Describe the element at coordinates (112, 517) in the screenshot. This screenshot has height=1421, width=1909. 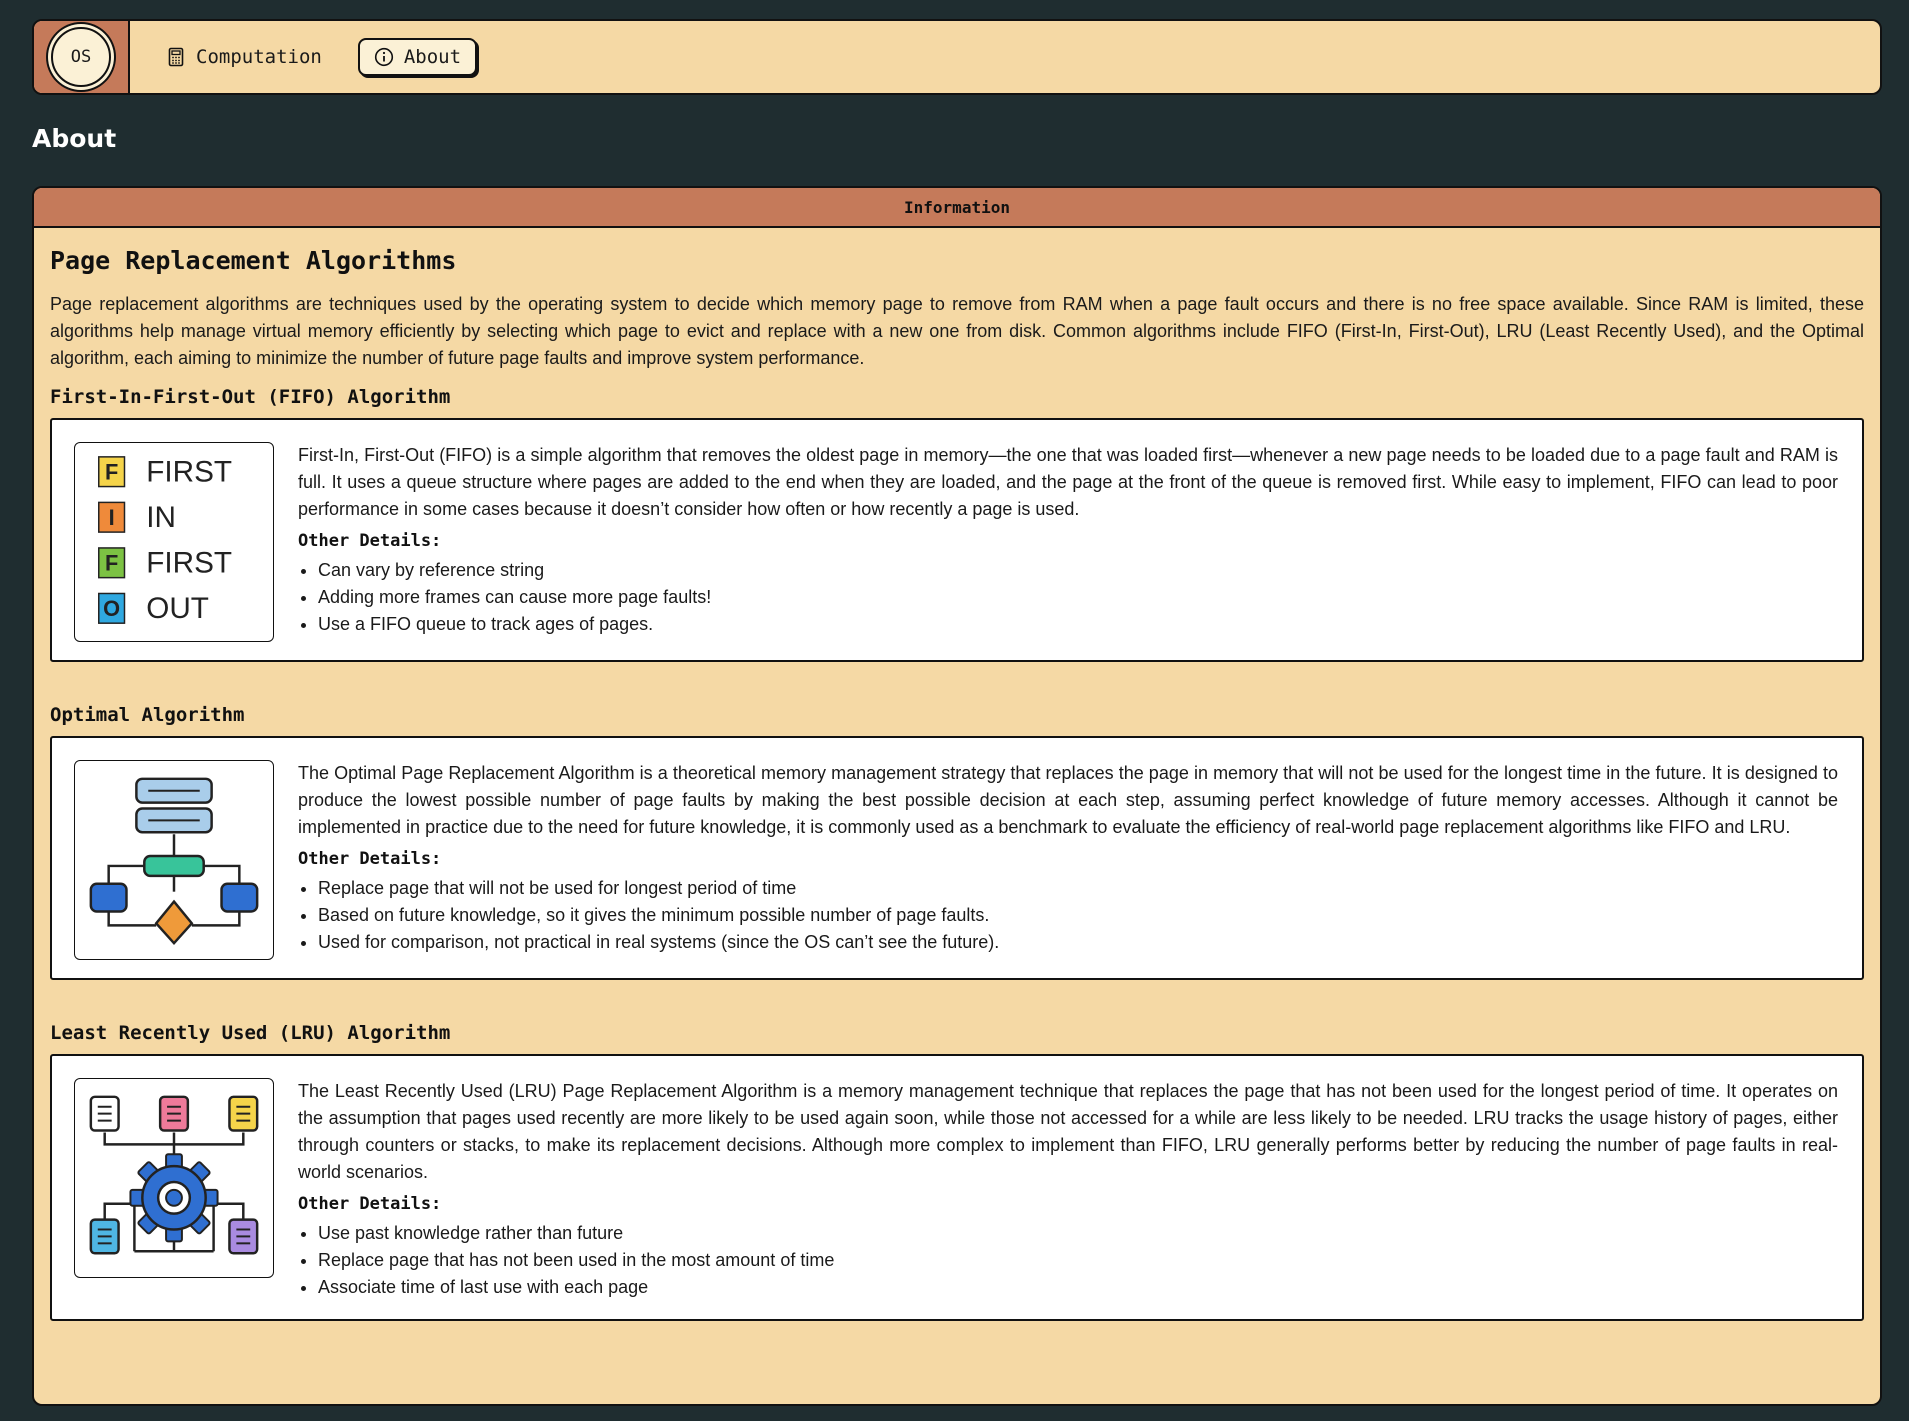
I see `fifo-letter: I` at that location.